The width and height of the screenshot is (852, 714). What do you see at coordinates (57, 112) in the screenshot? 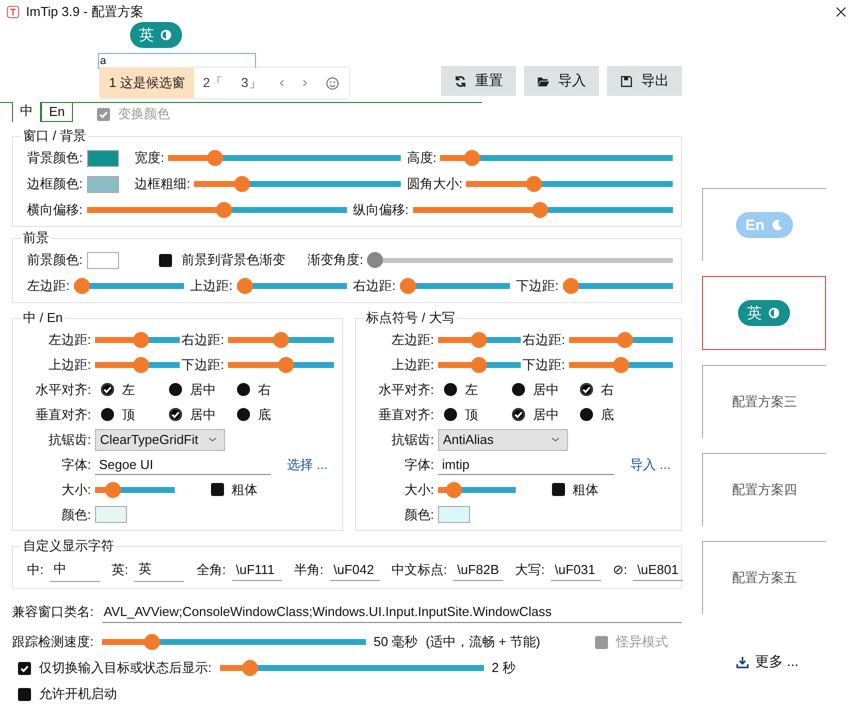
I see `tab: En` at bounding box center [57, 112].